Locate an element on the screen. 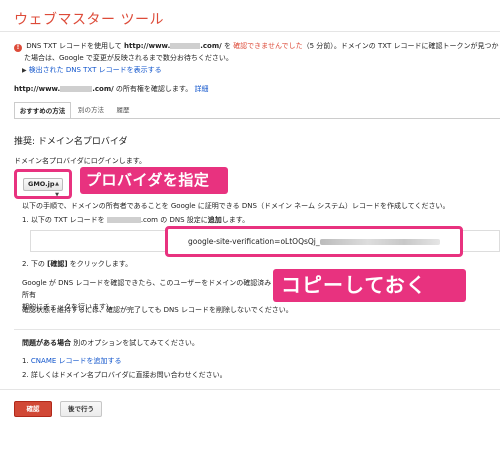 This screenshot has width=500, height=452. blurred-token is located at coordinates (379, 242).